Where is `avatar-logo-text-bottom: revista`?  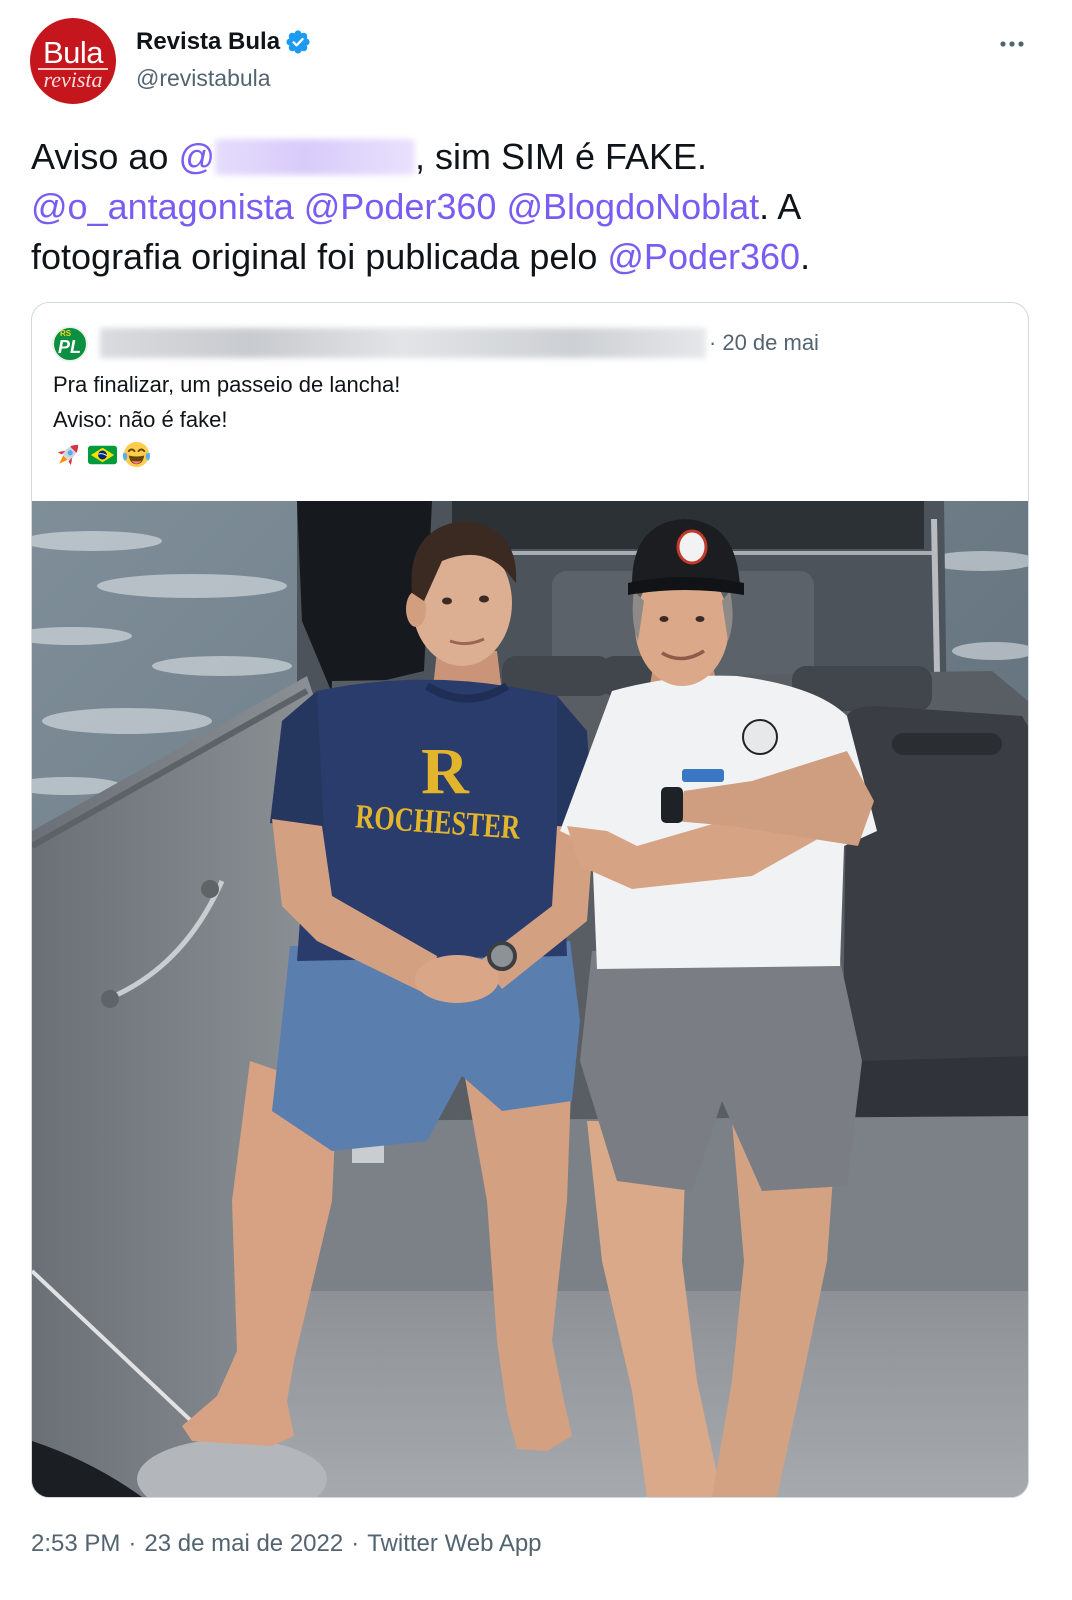 avatar-logo-text-bottom: revista is located at coordinates (73, 79).